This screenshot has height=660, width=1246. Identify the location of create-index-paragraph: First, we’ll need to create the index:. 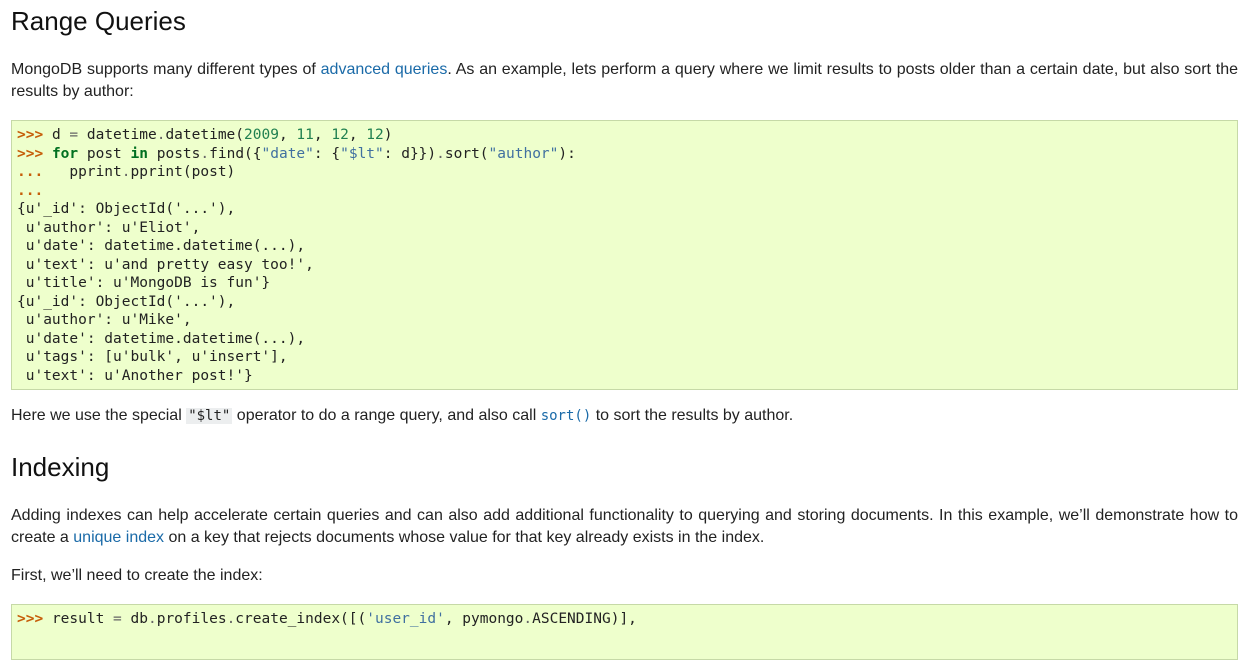
(137, 575).